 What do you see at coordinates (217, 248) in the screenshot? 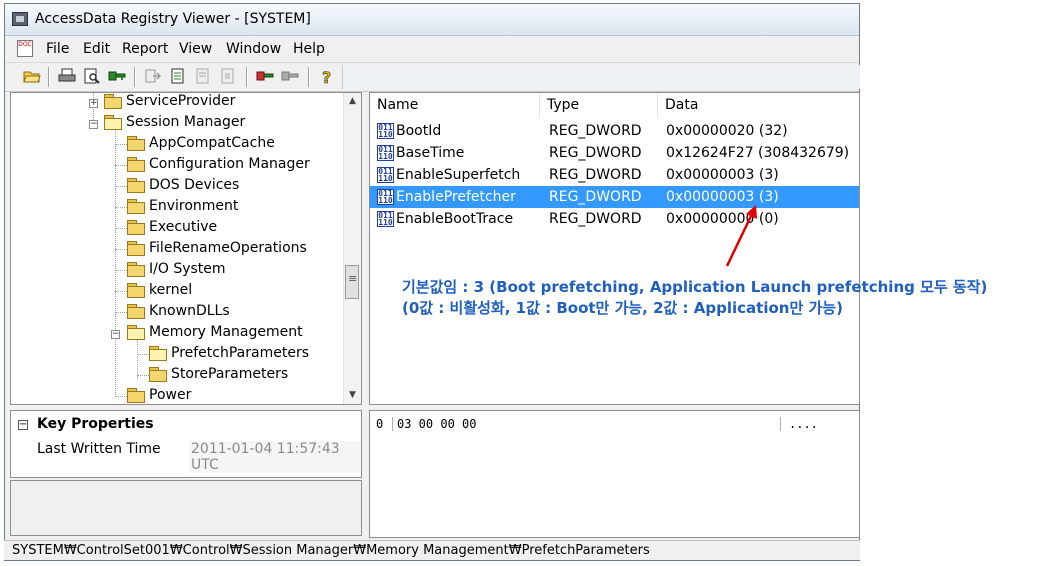
I see `tree-item-filerenameoperations: FileRenameOperations` at bounding box center [217, 248].